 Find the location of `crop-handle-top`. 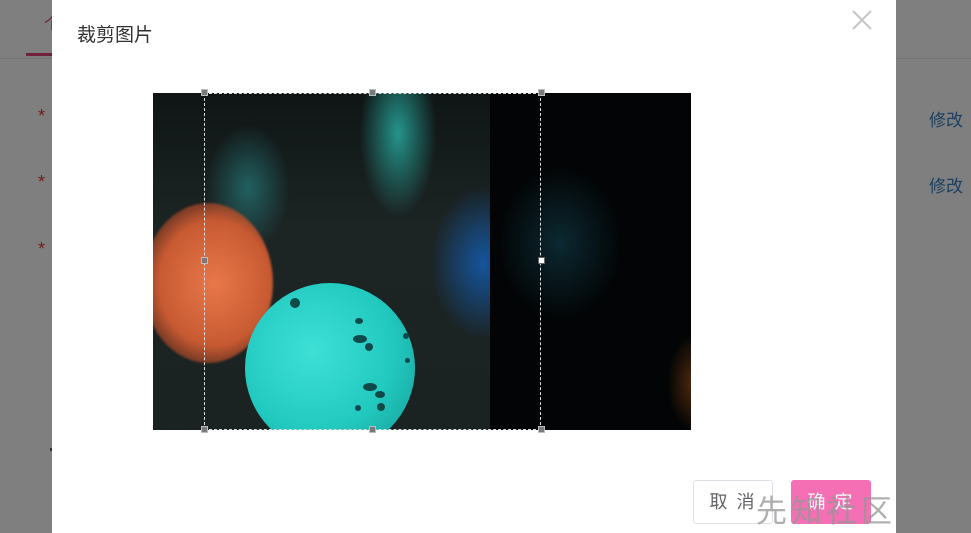

crop-handle-top is located at coordinates (372, 92).